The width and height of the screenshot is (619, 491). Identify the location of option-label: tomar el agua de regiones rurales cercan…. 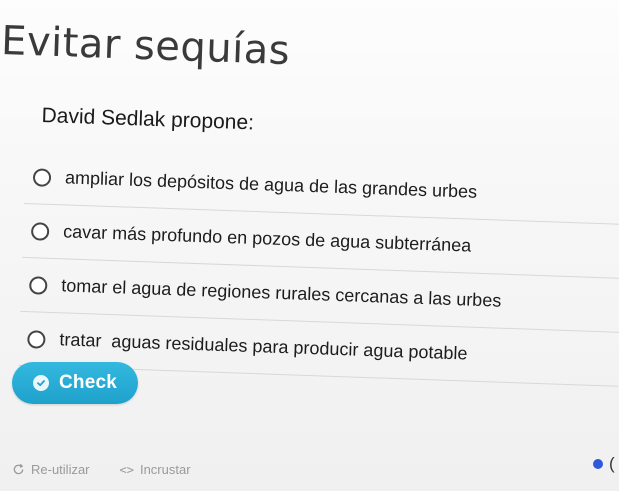
(281, 293).